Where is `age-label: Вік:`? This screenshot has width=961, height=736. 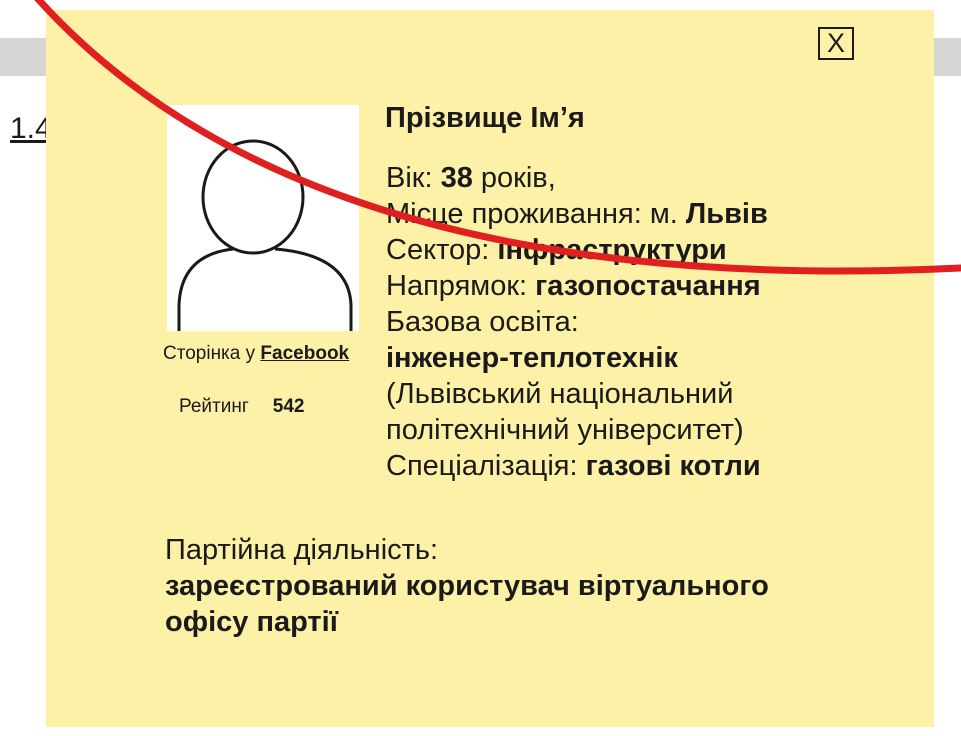 age-label: Вік: is located at coordinates (413, 178).